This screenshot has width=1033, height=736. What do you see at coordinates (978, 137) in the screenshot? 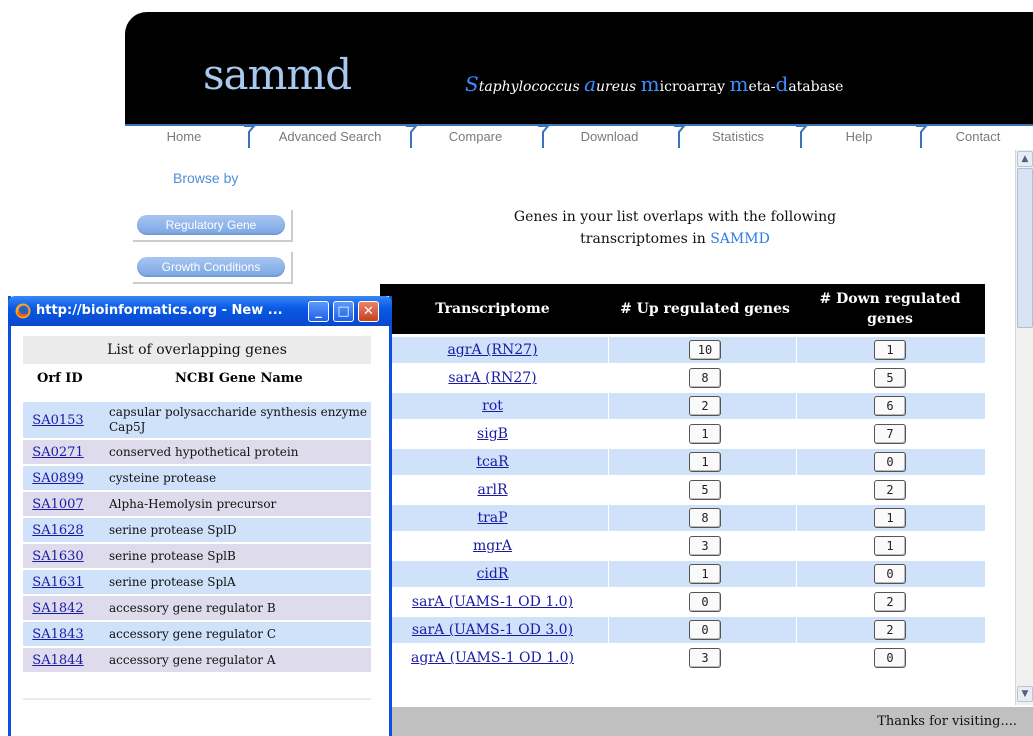
I see `tab-contact: Contact` at bounding box center [978, 137].